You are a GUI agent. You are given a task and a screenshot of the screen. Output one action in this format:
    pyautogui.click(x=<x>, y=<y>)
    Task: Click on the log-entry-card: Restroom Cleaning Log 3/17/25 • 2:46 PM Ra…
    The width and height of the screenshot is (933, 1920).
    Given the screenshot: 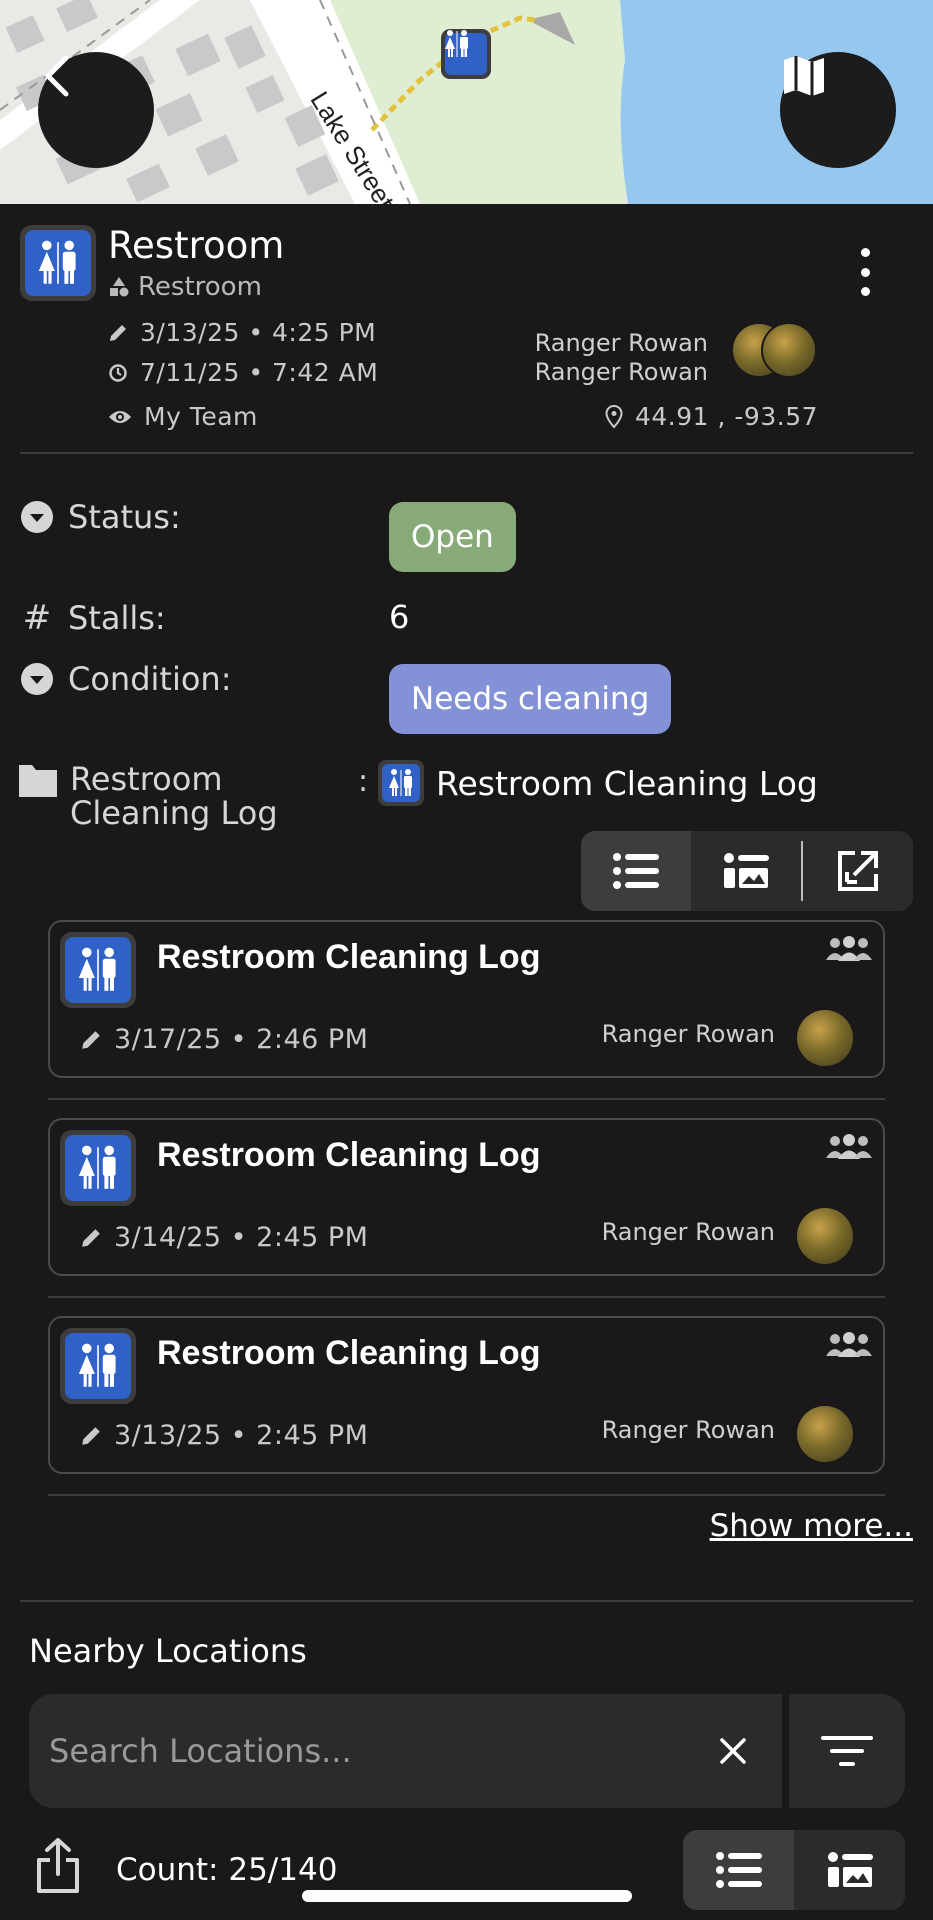 What is the action you would take?
    pyautogui.click(x=466, y=999)
    